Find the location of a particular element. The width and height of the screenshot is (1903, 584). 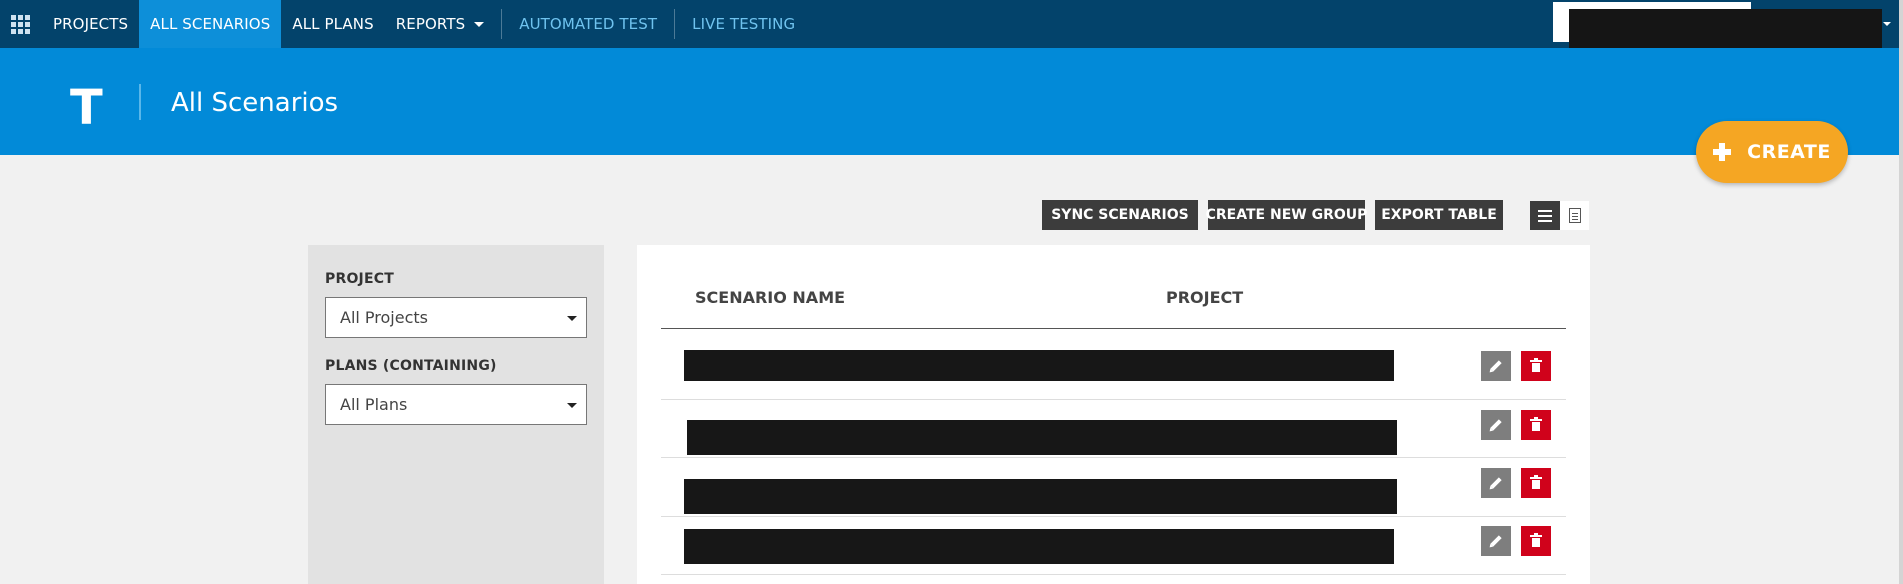

sync-scenarios-button: SYNC SCENARIOS is located at coordinates (1120, 215).